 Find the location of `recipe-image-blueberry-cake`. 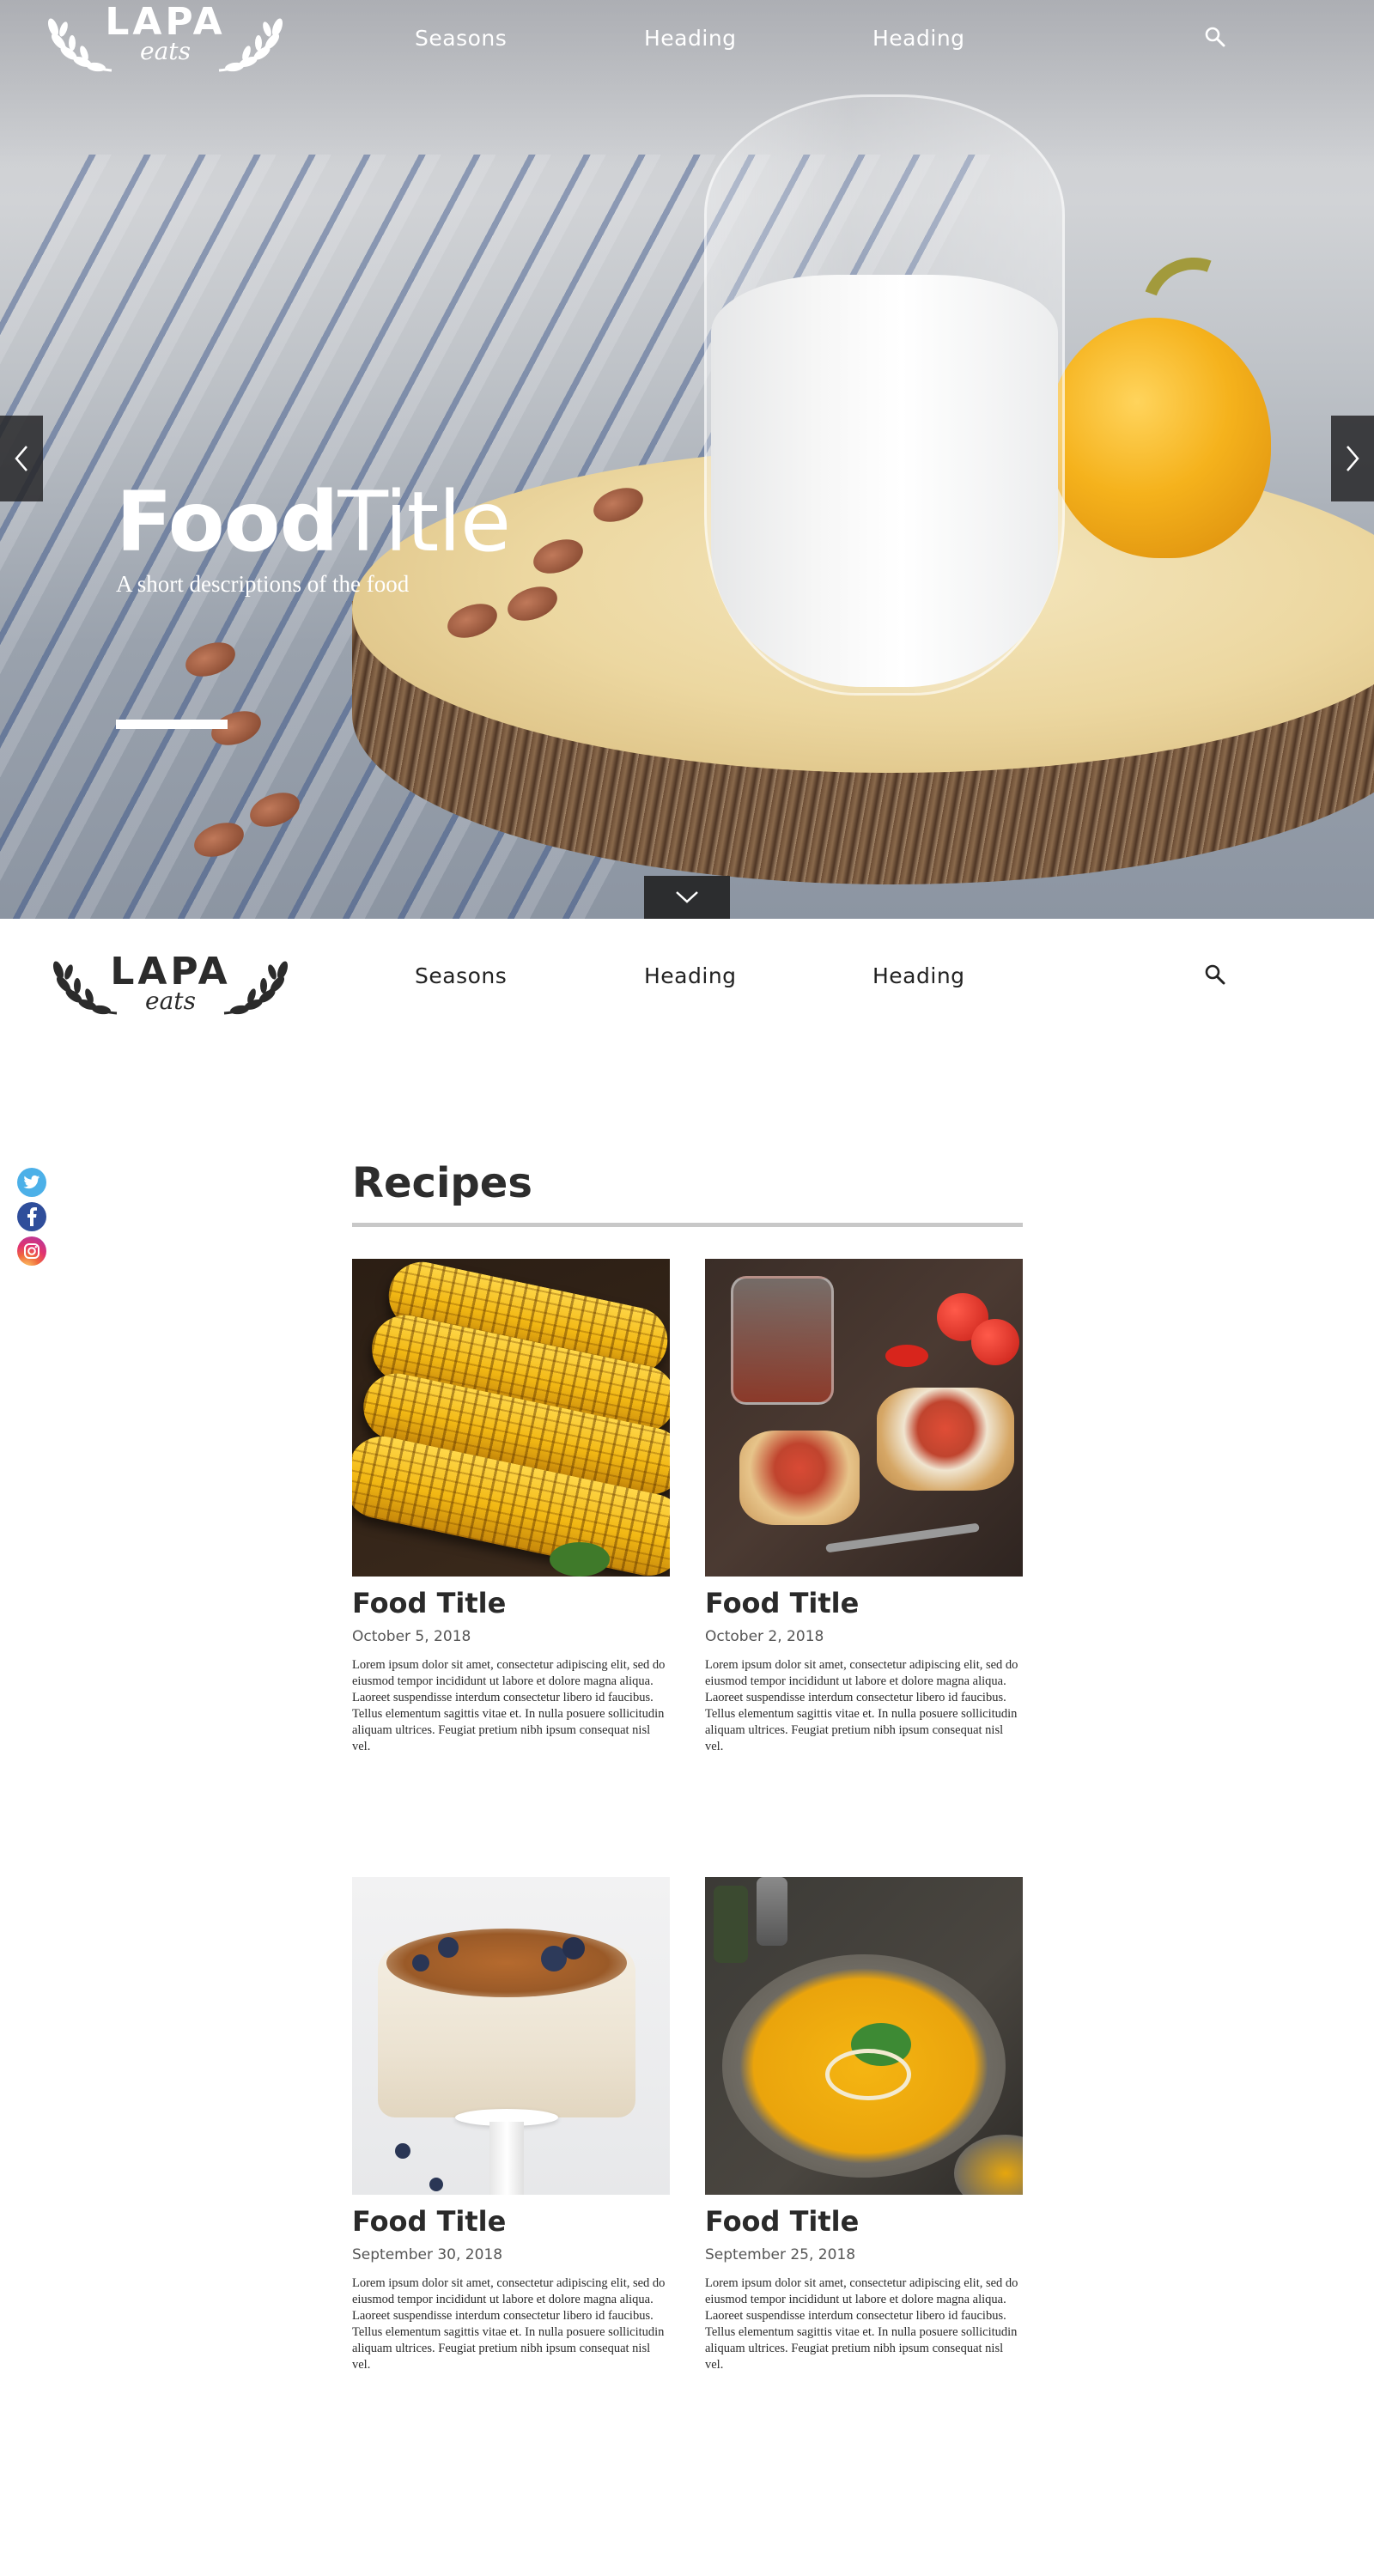

recipe-image-blueberry-cake is located at coordinates (511, 2036).